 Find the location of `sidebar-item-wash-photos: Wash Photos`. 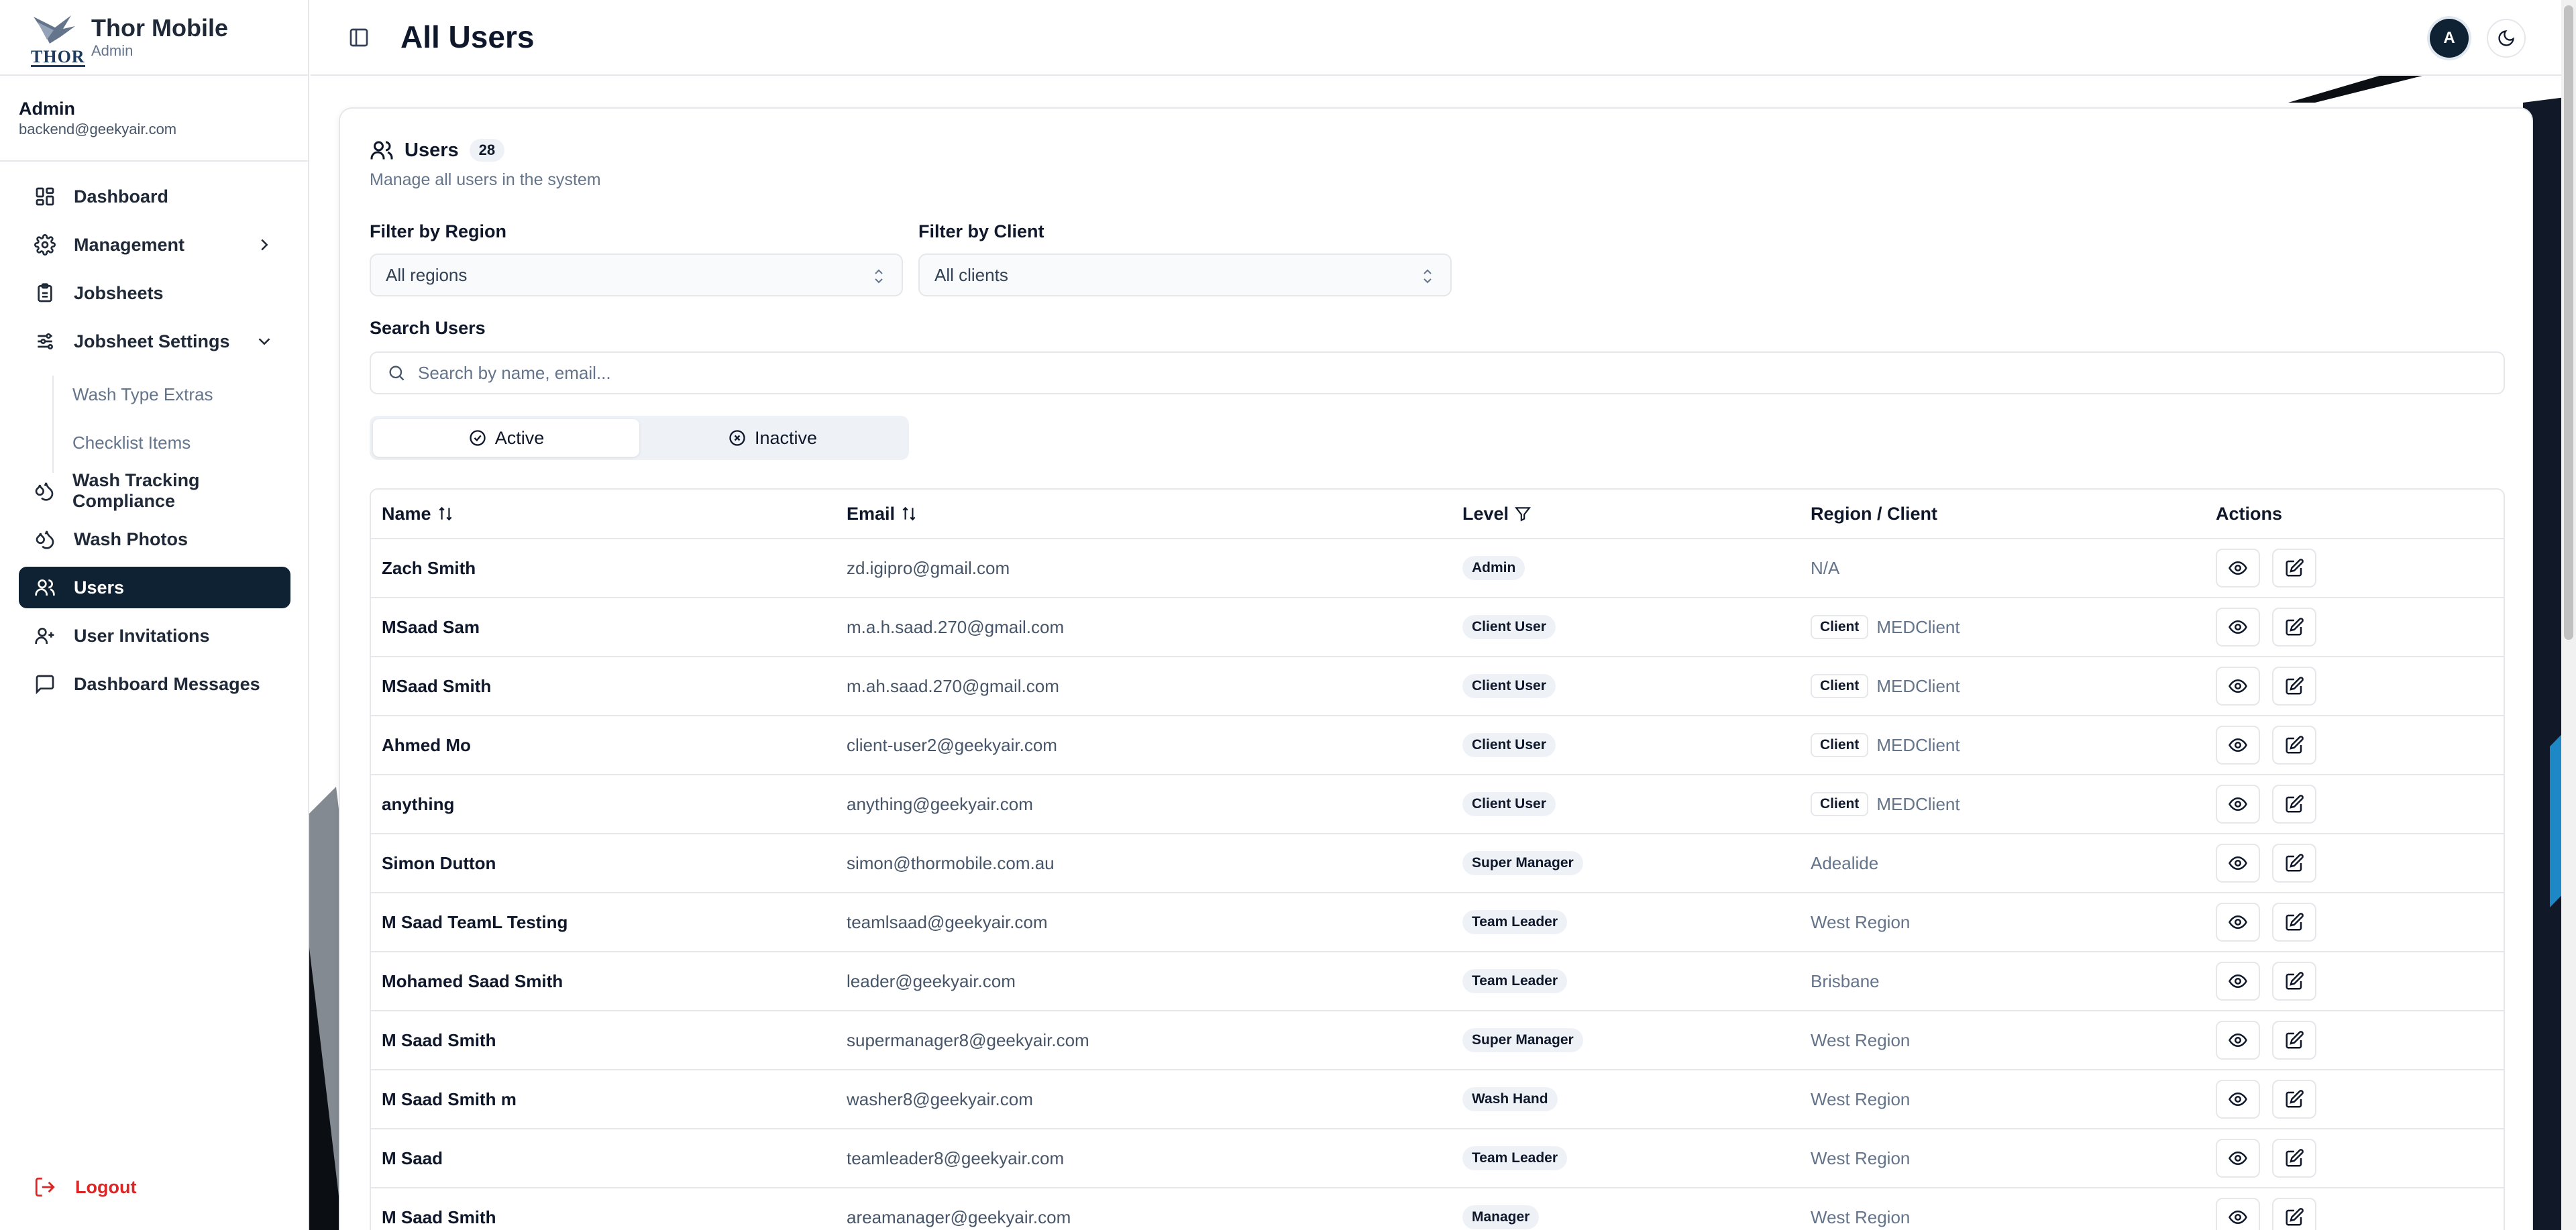

sidebar-item-wash-photos: Wash Photos is located at coordinates (154, 539).